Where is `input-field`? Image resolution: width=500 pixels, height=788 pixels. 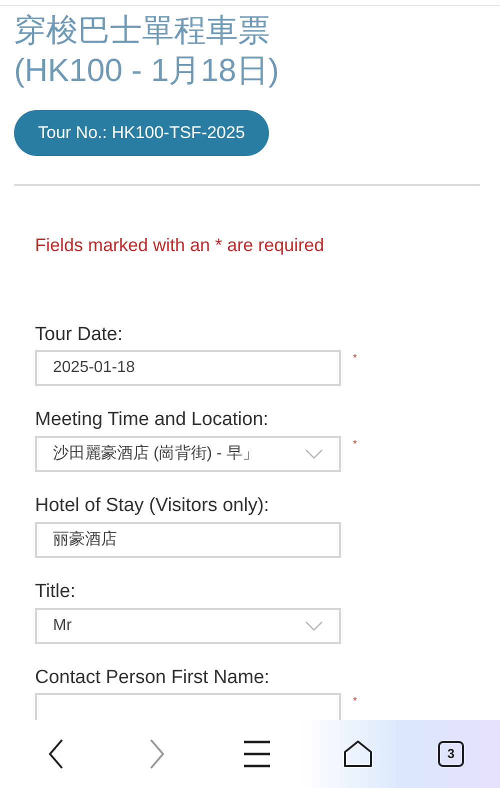 input-field is located at coordinates (188, 706).